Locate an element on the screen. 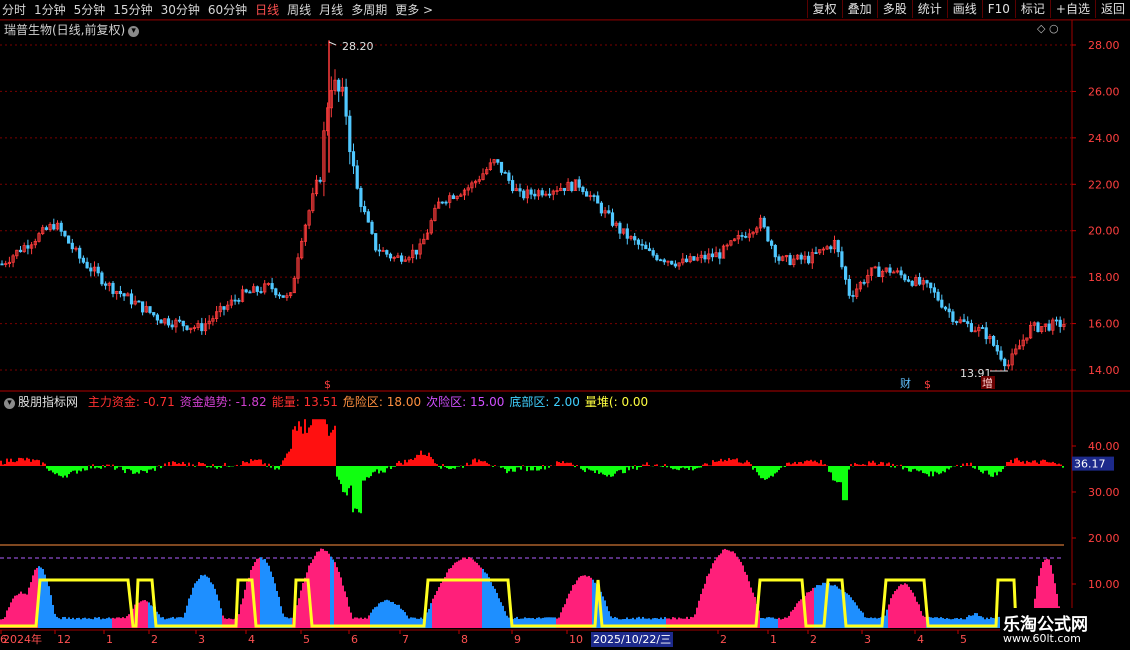 This screenshot has height=650, width=1130. toolbar-button-6: 标记 is located at coordinates (1032, 9).